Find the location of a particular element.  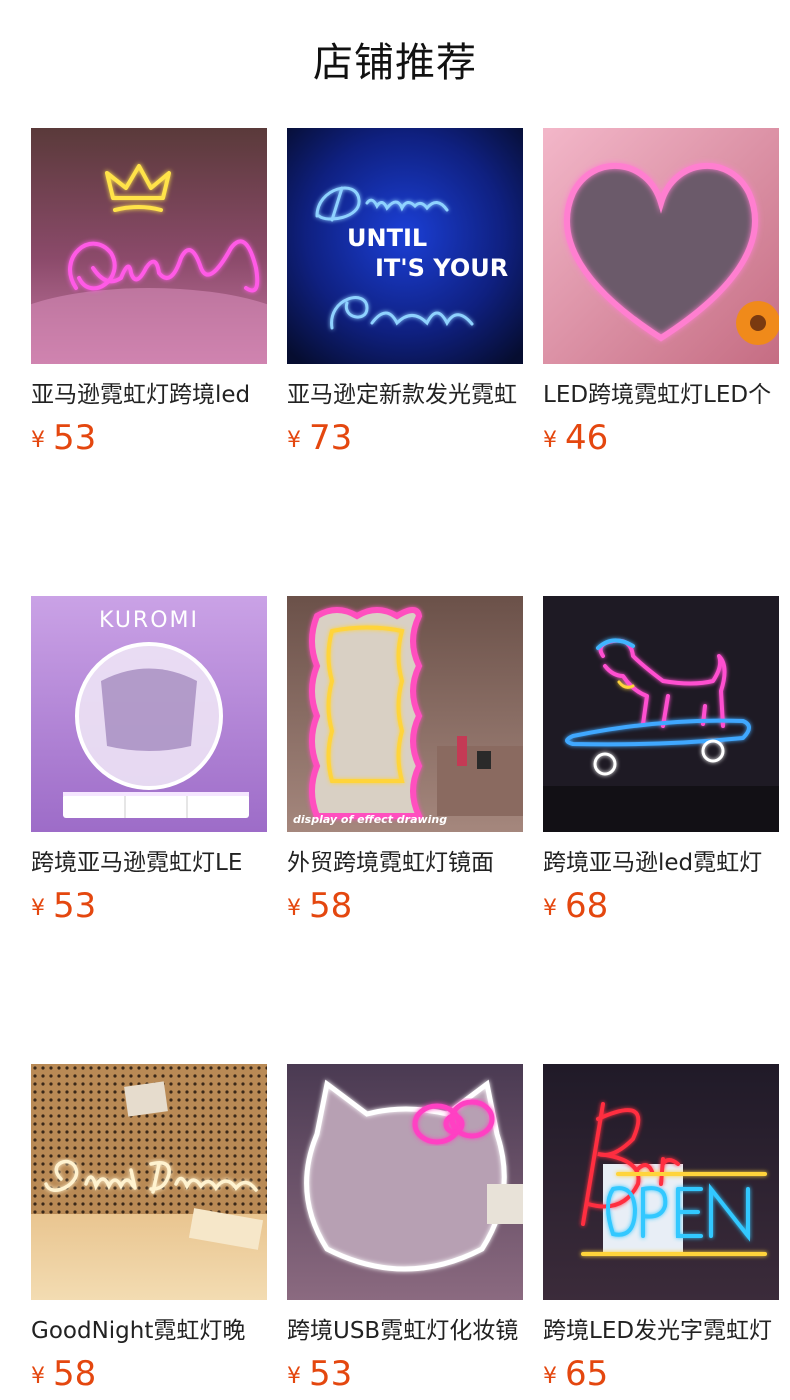

product-card: 跨境亚马逊led霓虹灯 ¥68 is located at coordinates (661, 764).